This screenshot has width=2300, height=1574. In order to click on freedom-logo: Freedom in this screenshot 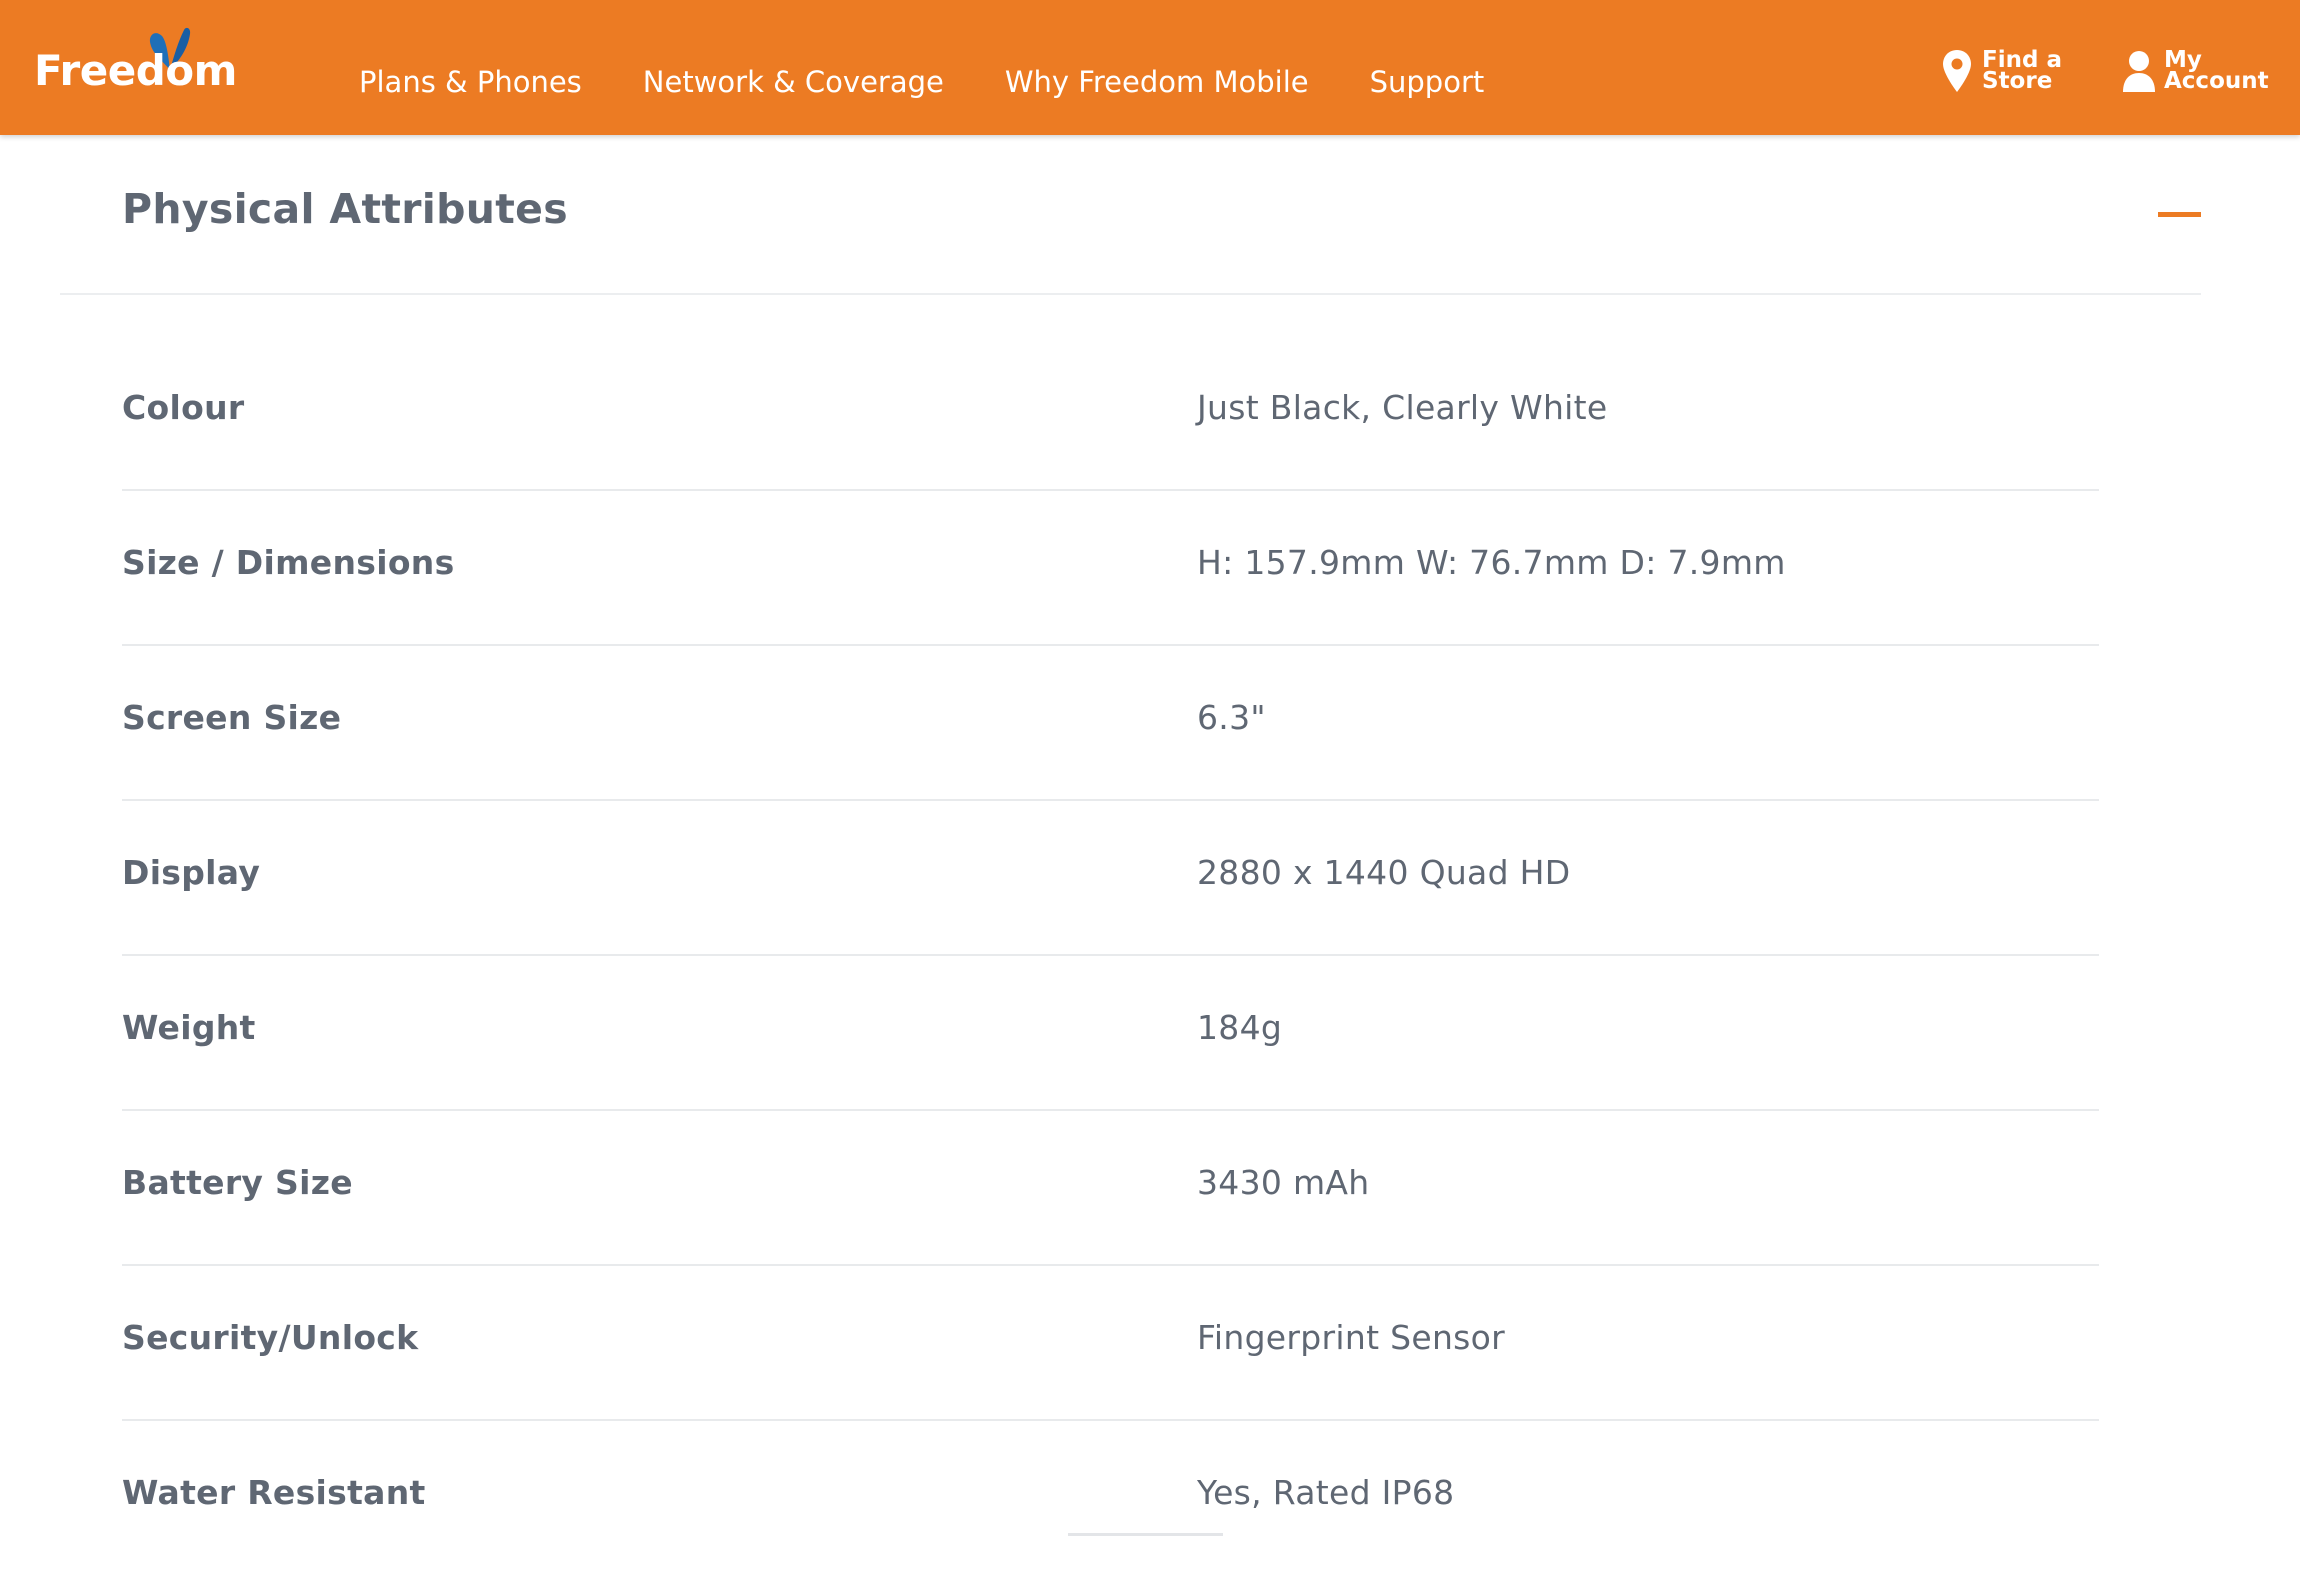, I will do `click(135, 64)`.